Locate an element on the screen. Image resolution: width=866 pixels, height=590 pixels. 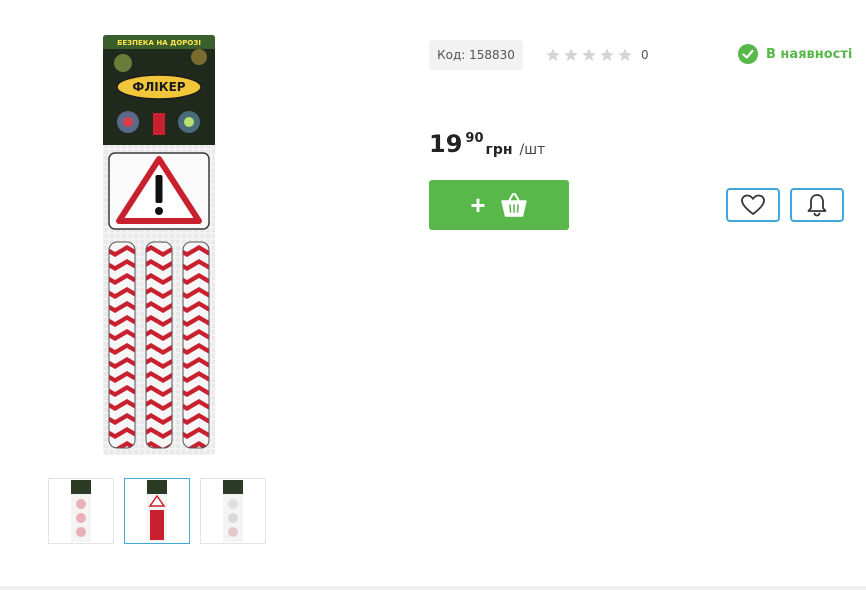
product-image: БЕЗПЕКА НА ДОРОЗІ ФЛІКЕР is located at coordinates (159, 245).